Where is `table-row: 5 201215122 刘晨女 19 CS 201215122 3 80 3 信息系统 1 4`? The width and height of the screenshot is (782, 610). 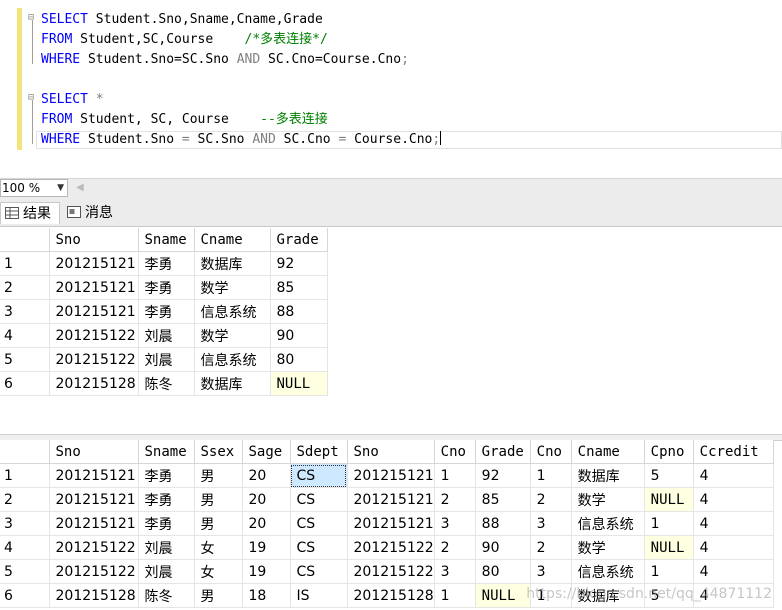 table-row: 5 201215122 刘晨女 19 CS 201215122 3 80 3 信息系统 1 4 is located at coordinates (387, 571).